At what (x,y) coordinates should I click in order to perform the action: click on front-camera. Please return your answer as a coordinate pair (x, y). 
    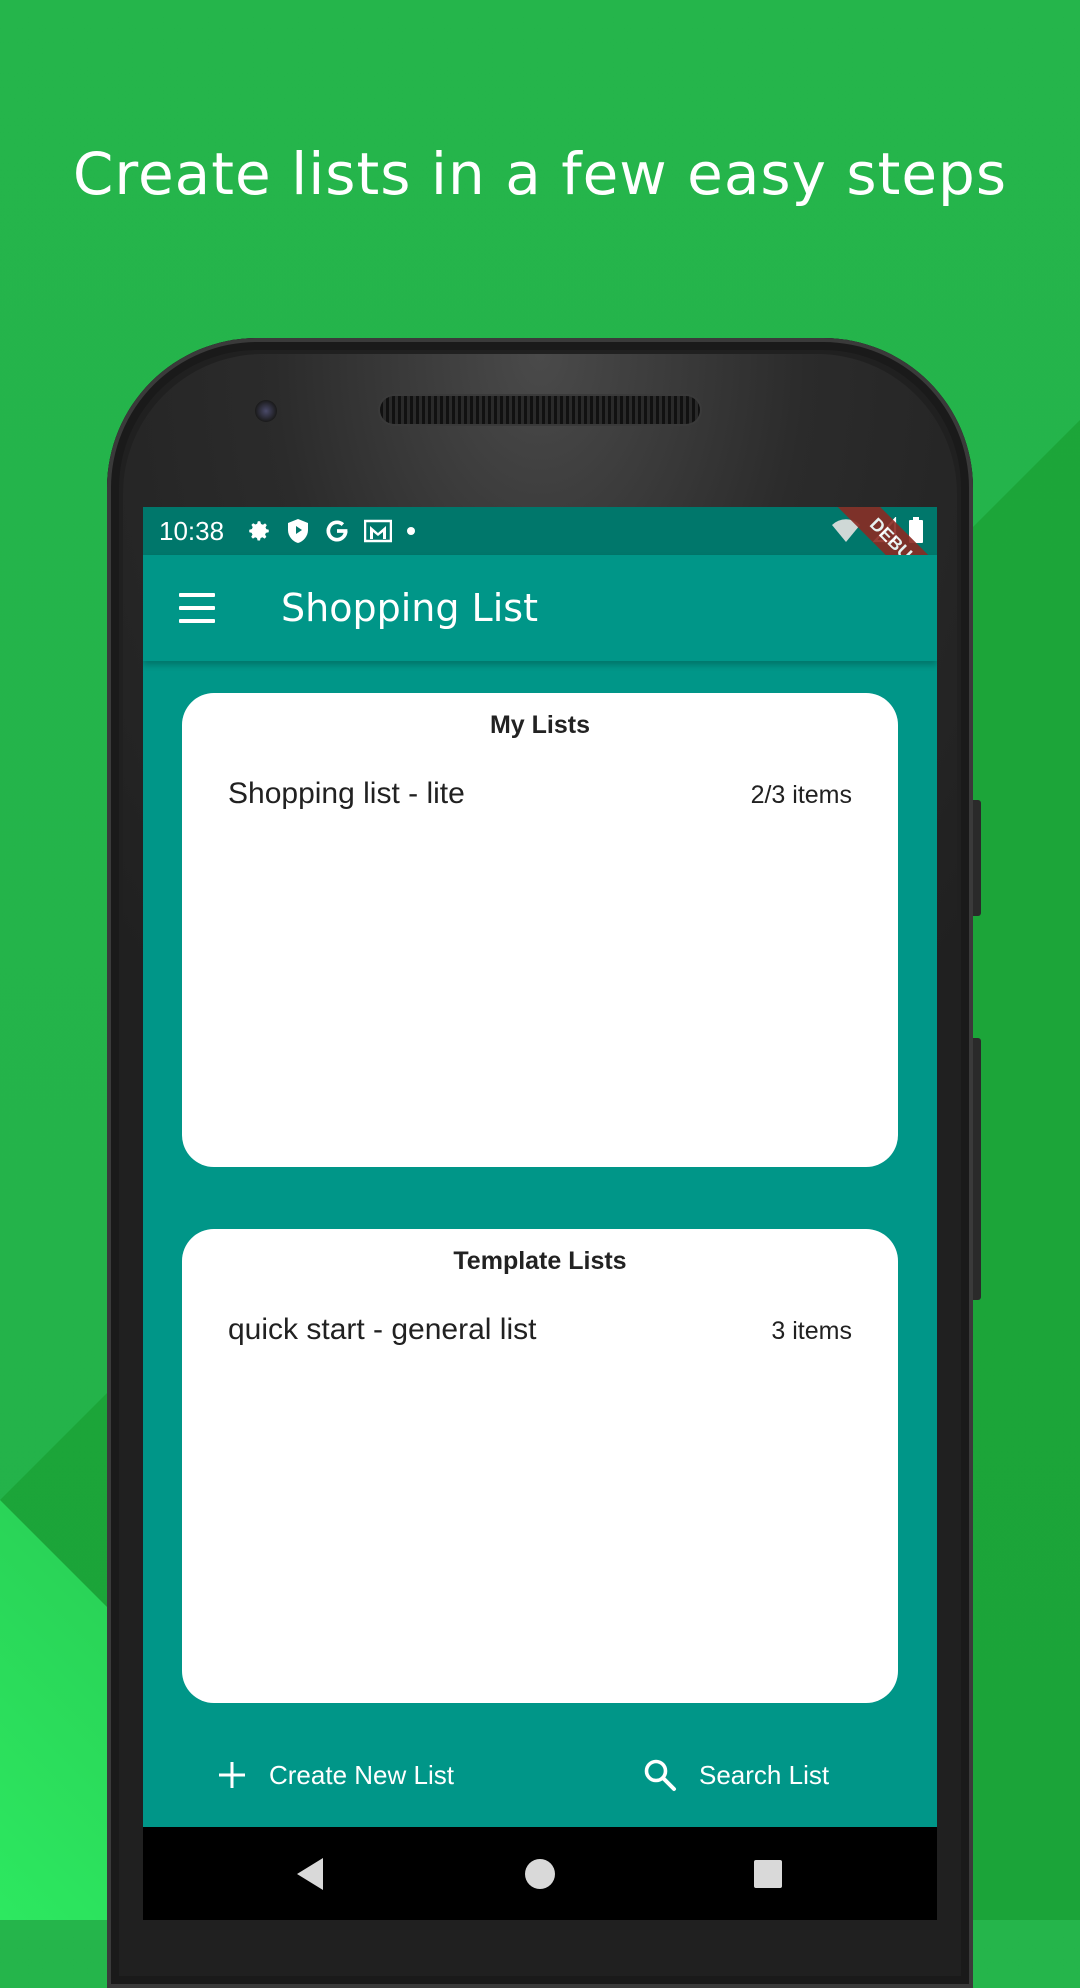
    Looking at the image, I should click on (266, 411).